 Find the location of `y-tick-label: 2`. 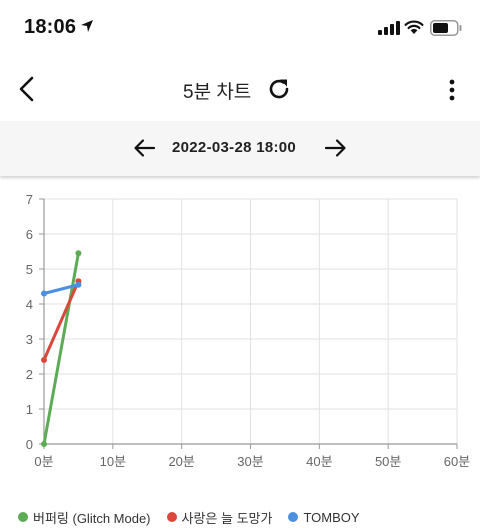

y-tick-label: 2 is located at coordinates (29, 374).